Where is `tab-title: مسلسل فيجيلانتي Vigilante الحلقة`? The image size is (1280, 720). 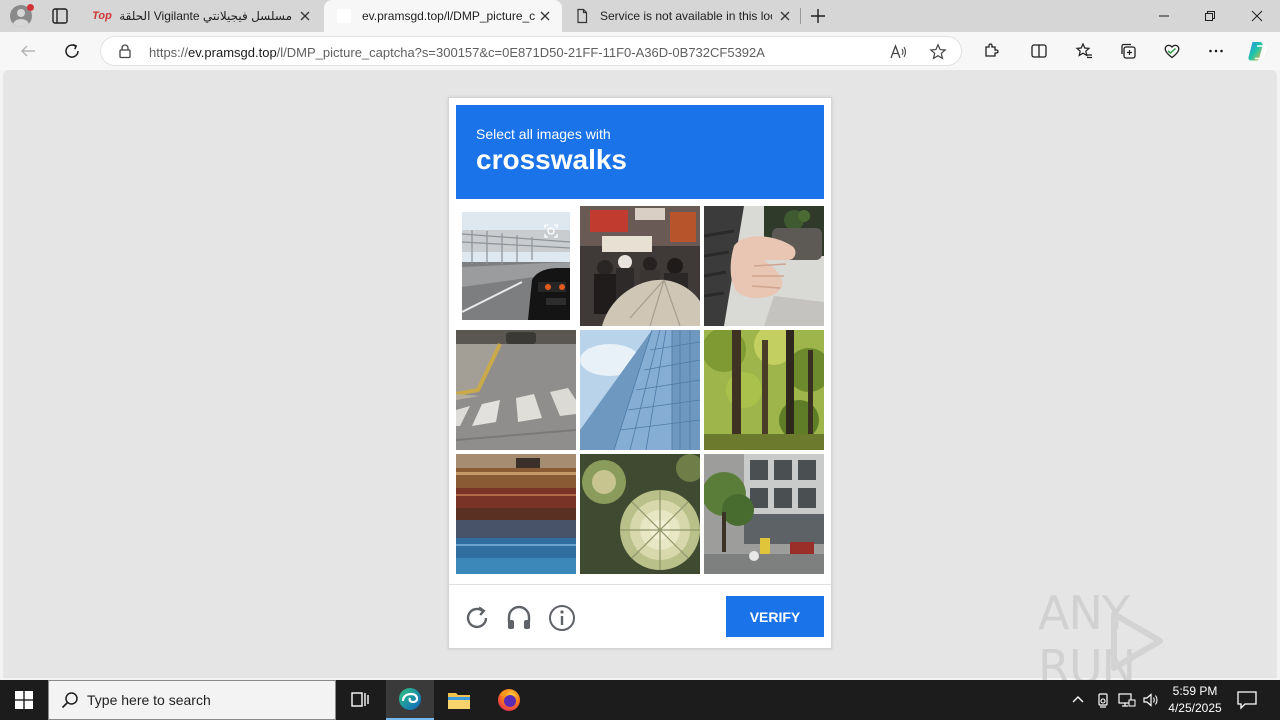
tab-title: مسلسل فيجيلانتي Vigilante الحلقة is located at coordinates (206, 16).